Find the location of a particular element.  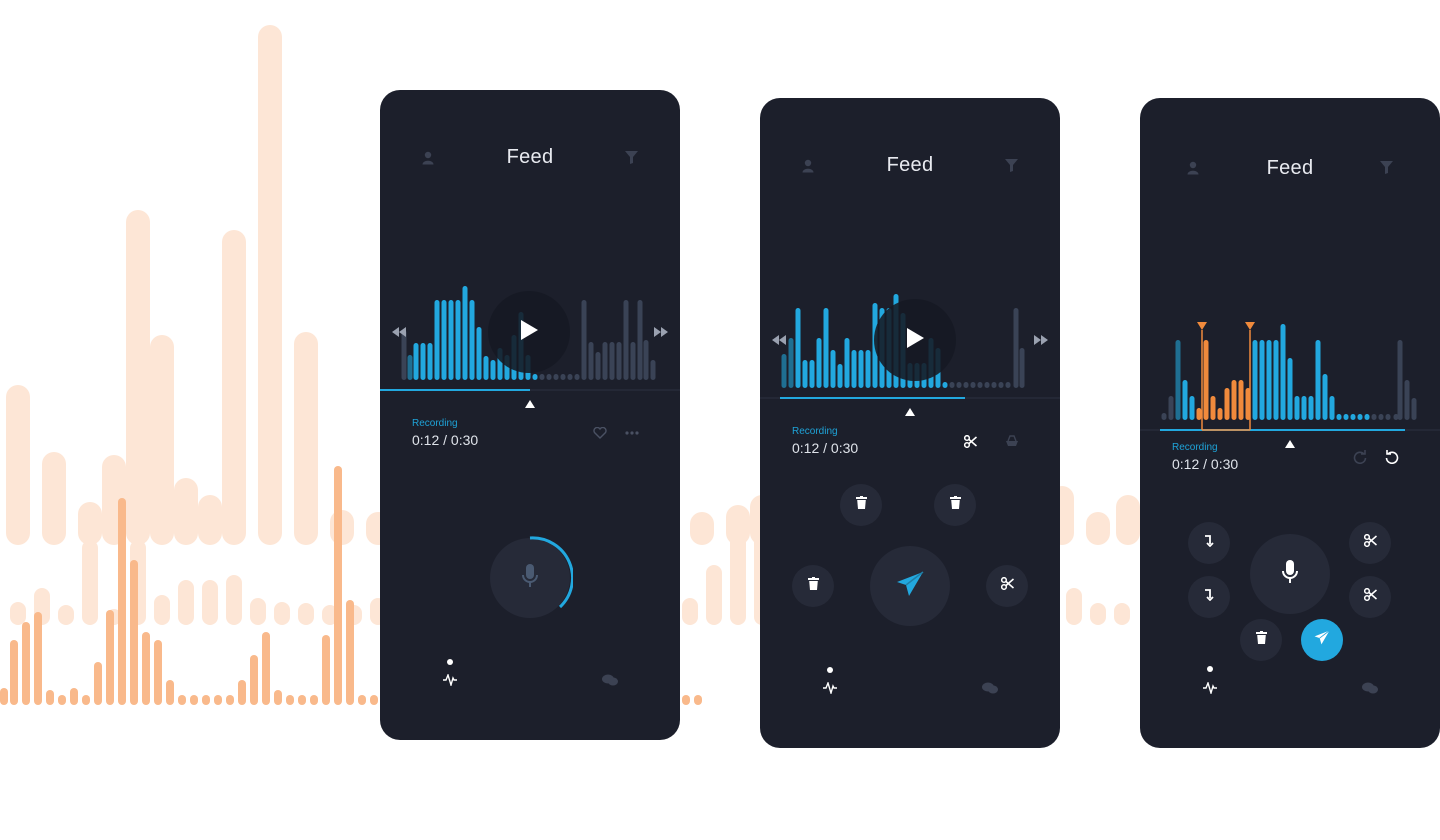

scissors-icon is located at coordinates (970, 441).